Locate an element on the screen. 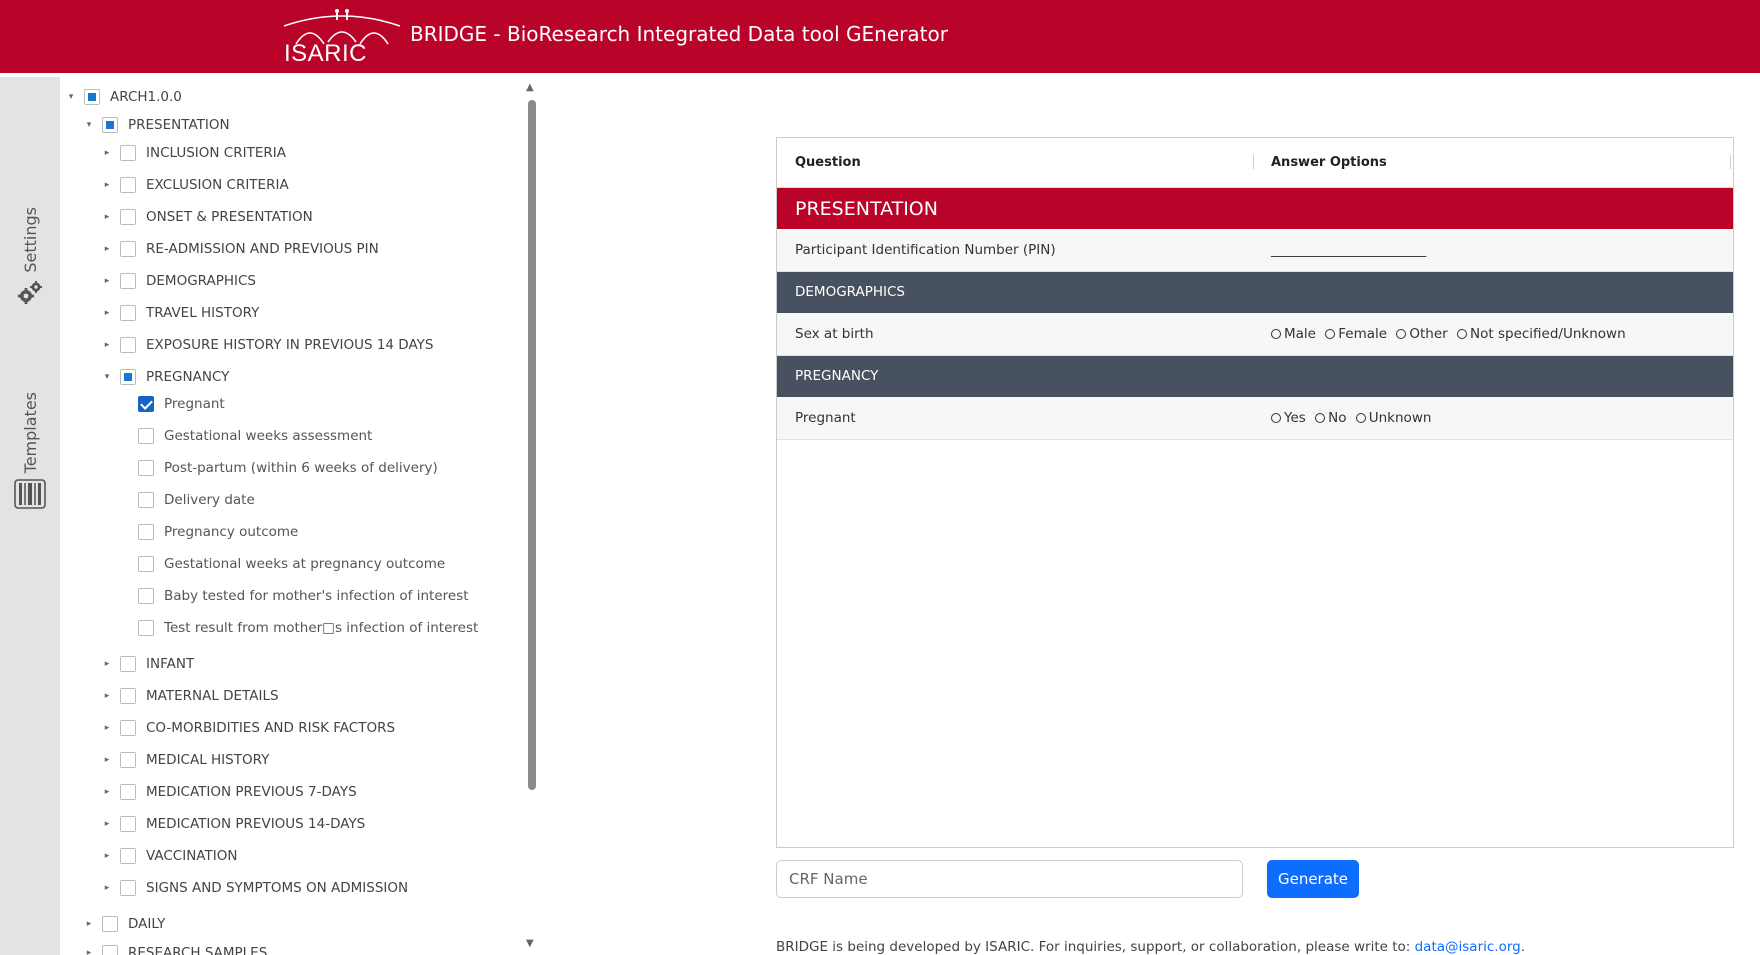  tree-node-section: ▸ DEMOGRAPHICS is located at coordinates (179, 281).